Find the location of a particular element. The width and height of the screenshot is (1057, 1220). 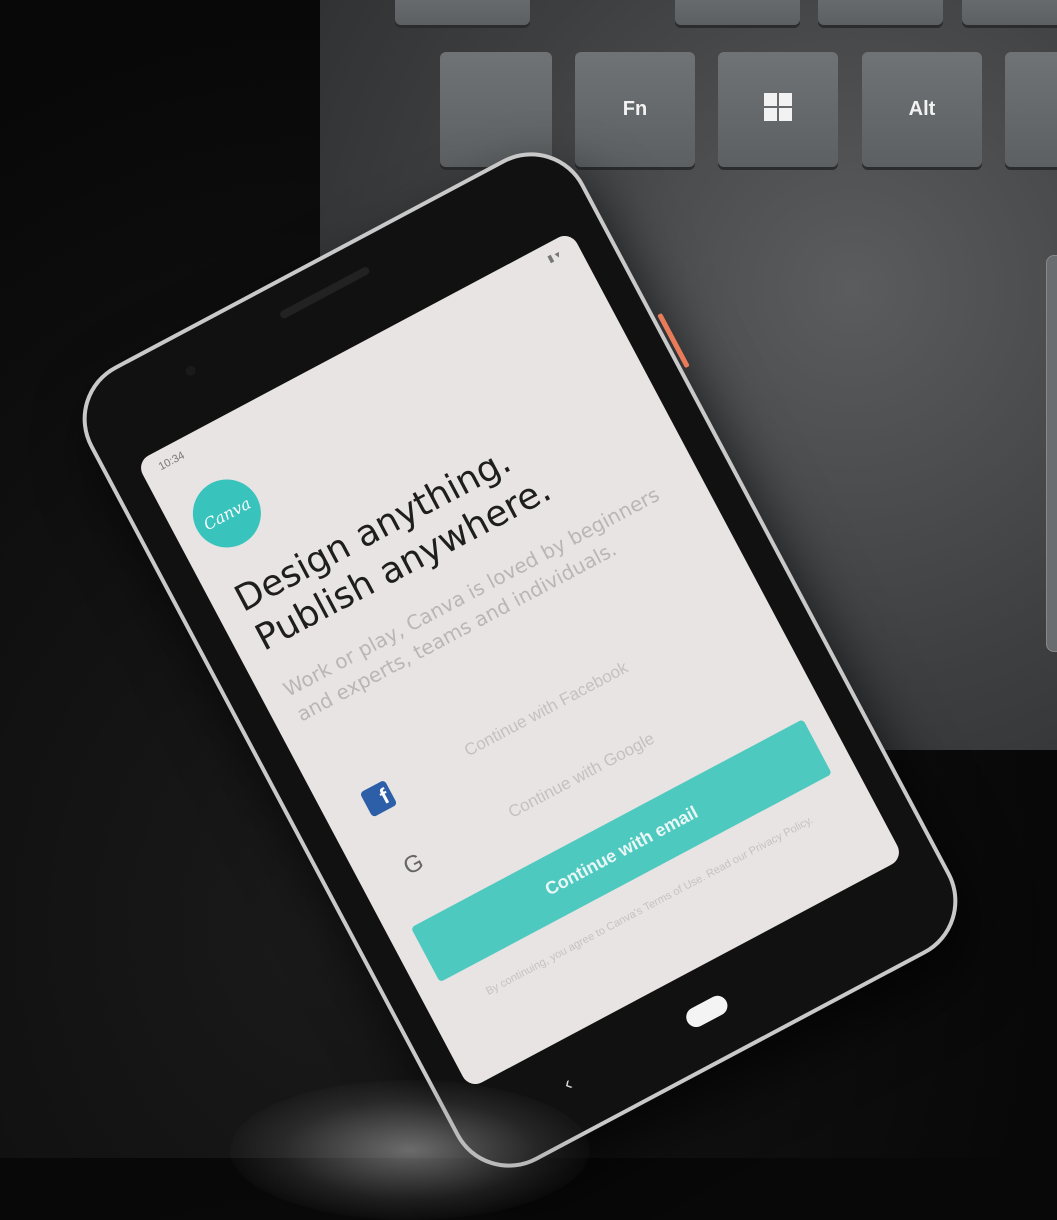

key-windows is located at coordinates (778, 109).